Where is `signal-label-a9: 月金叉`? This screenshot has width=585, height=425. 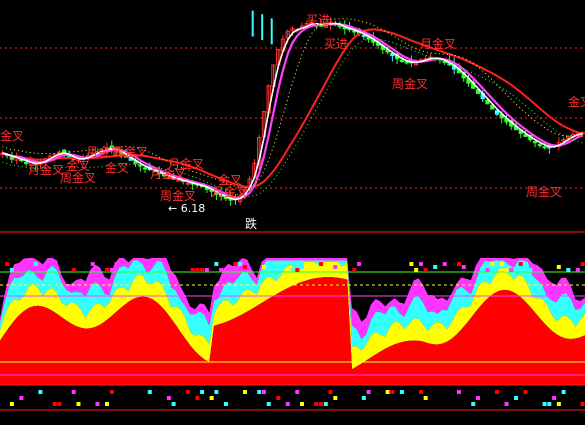
signal-label-a9: 月金叉 is located at coordinates (186, 163).